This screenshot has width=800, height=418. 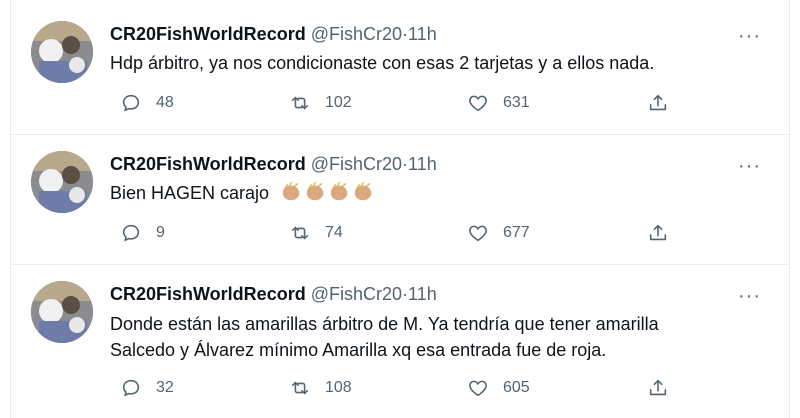 I want to click on reply-button: 48, so click(x=147, y=103).